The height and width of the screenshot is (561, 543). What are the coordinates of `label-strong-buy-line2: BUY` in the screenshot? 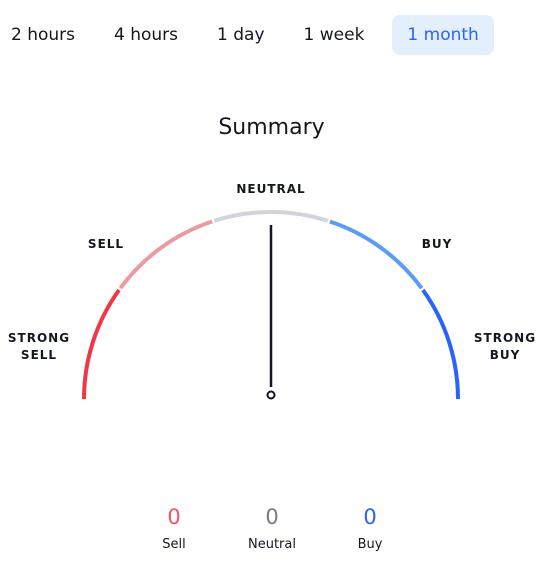 It's located at (505, 355).